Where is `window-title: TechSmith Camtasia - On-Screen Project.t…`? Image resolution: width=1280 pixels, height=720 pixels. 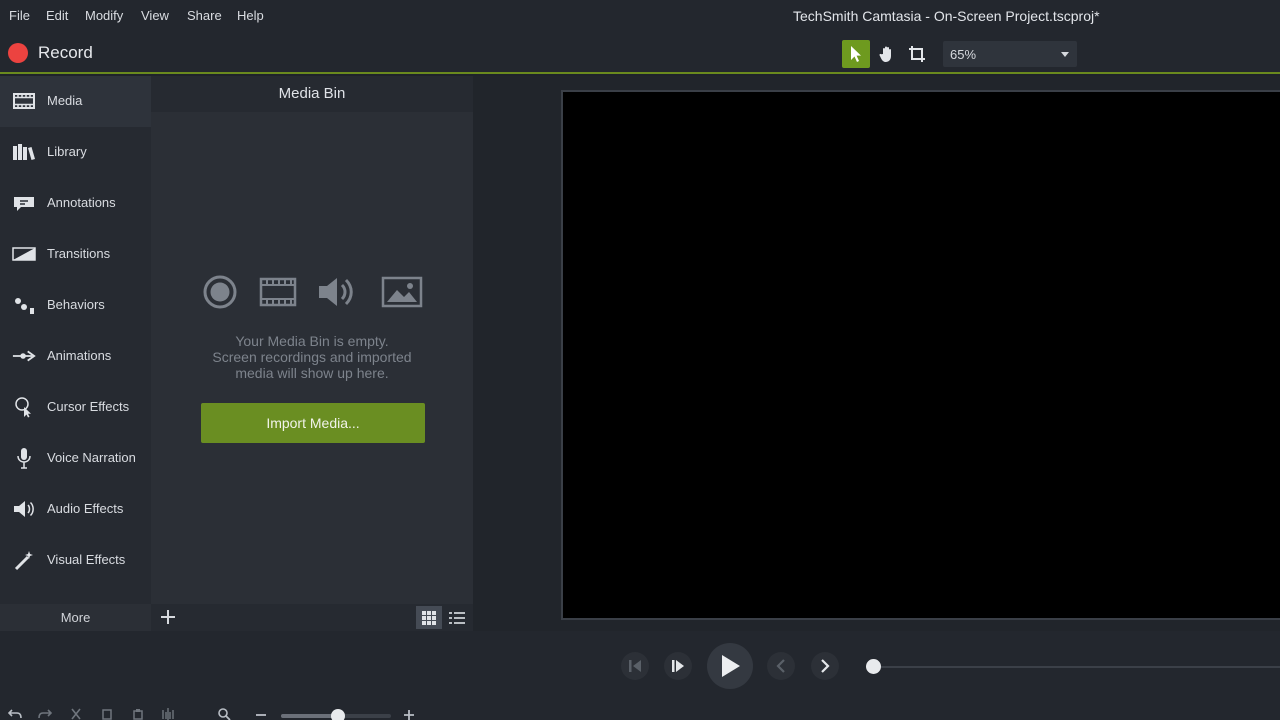
window-title: TechSmith Camtasia - On-Screen Project.t… is located at coordinates (946, 16).